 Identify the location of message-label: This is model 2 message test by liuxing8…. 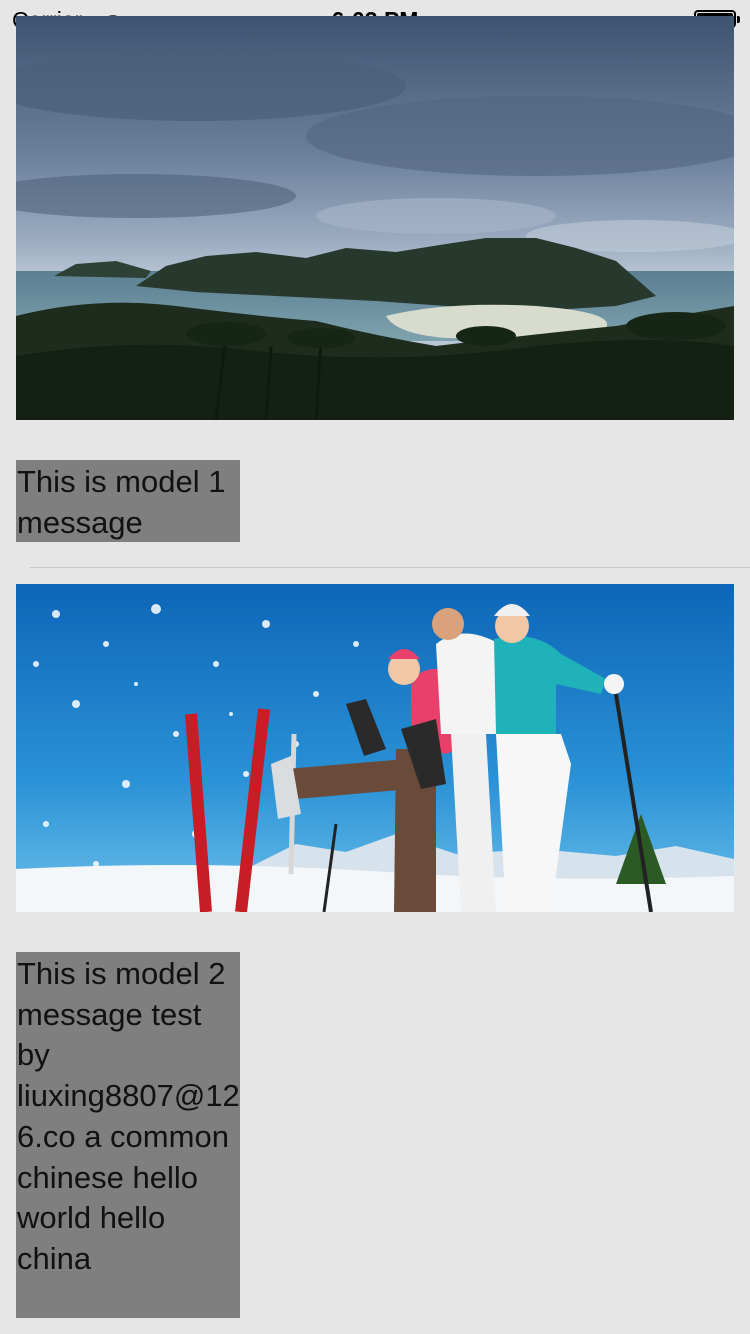
(128, 1135).